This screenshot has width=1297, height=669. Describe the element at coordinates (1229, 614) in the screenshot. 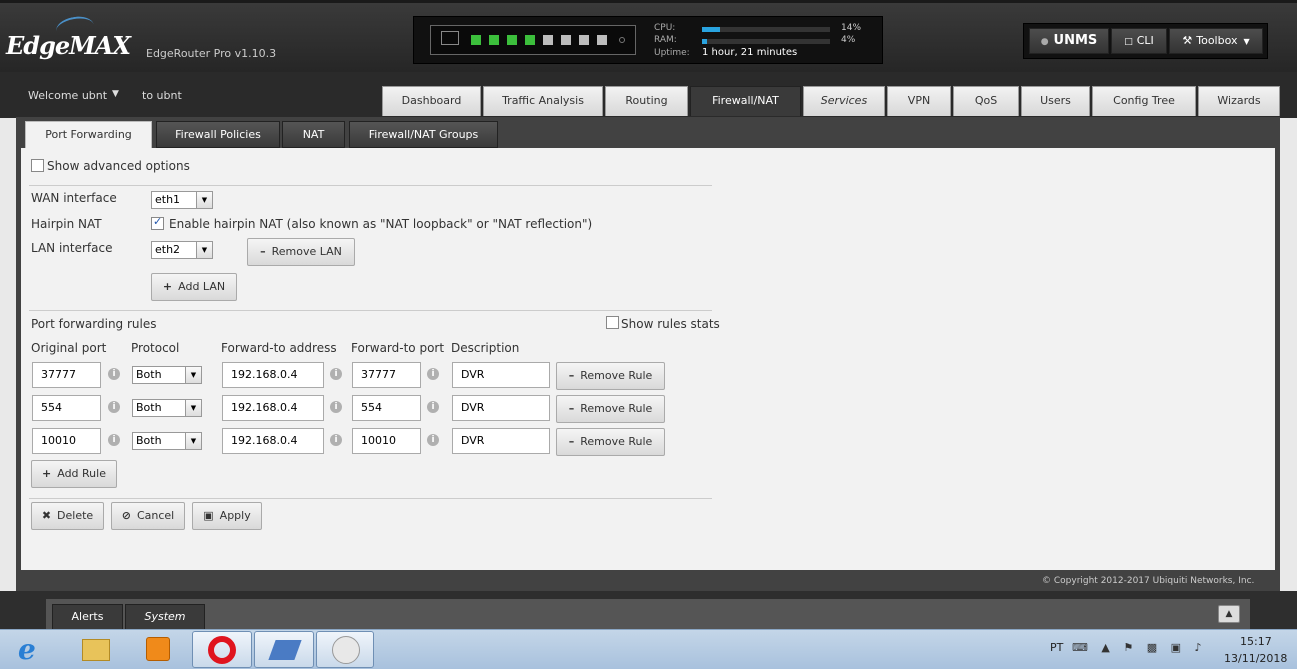

I see `collapse-panel-button: ▲` at that location.